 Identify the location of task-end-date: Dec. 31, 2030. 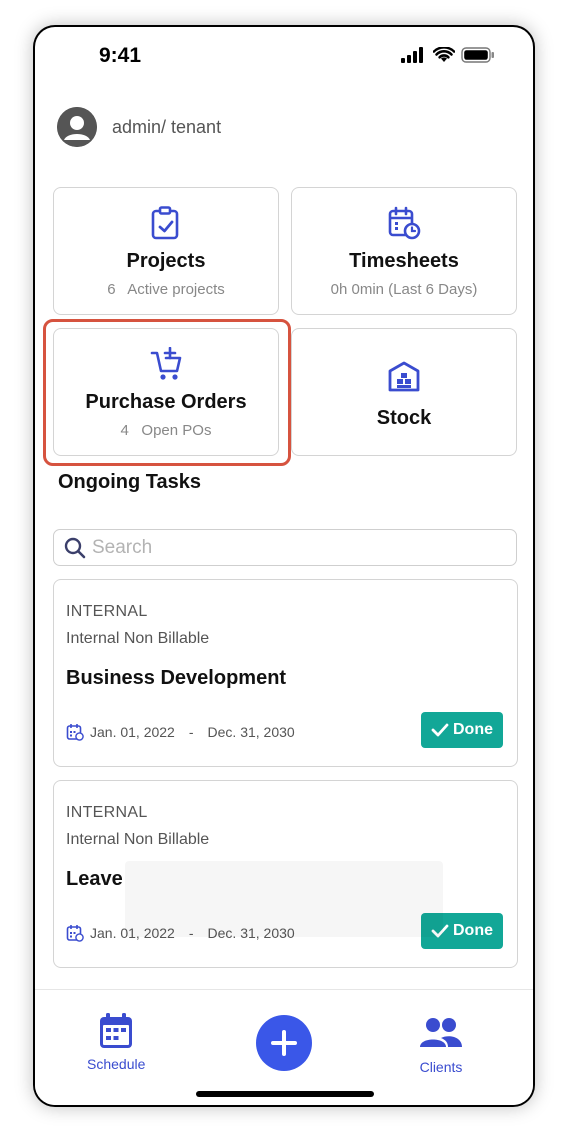
(251, 732).